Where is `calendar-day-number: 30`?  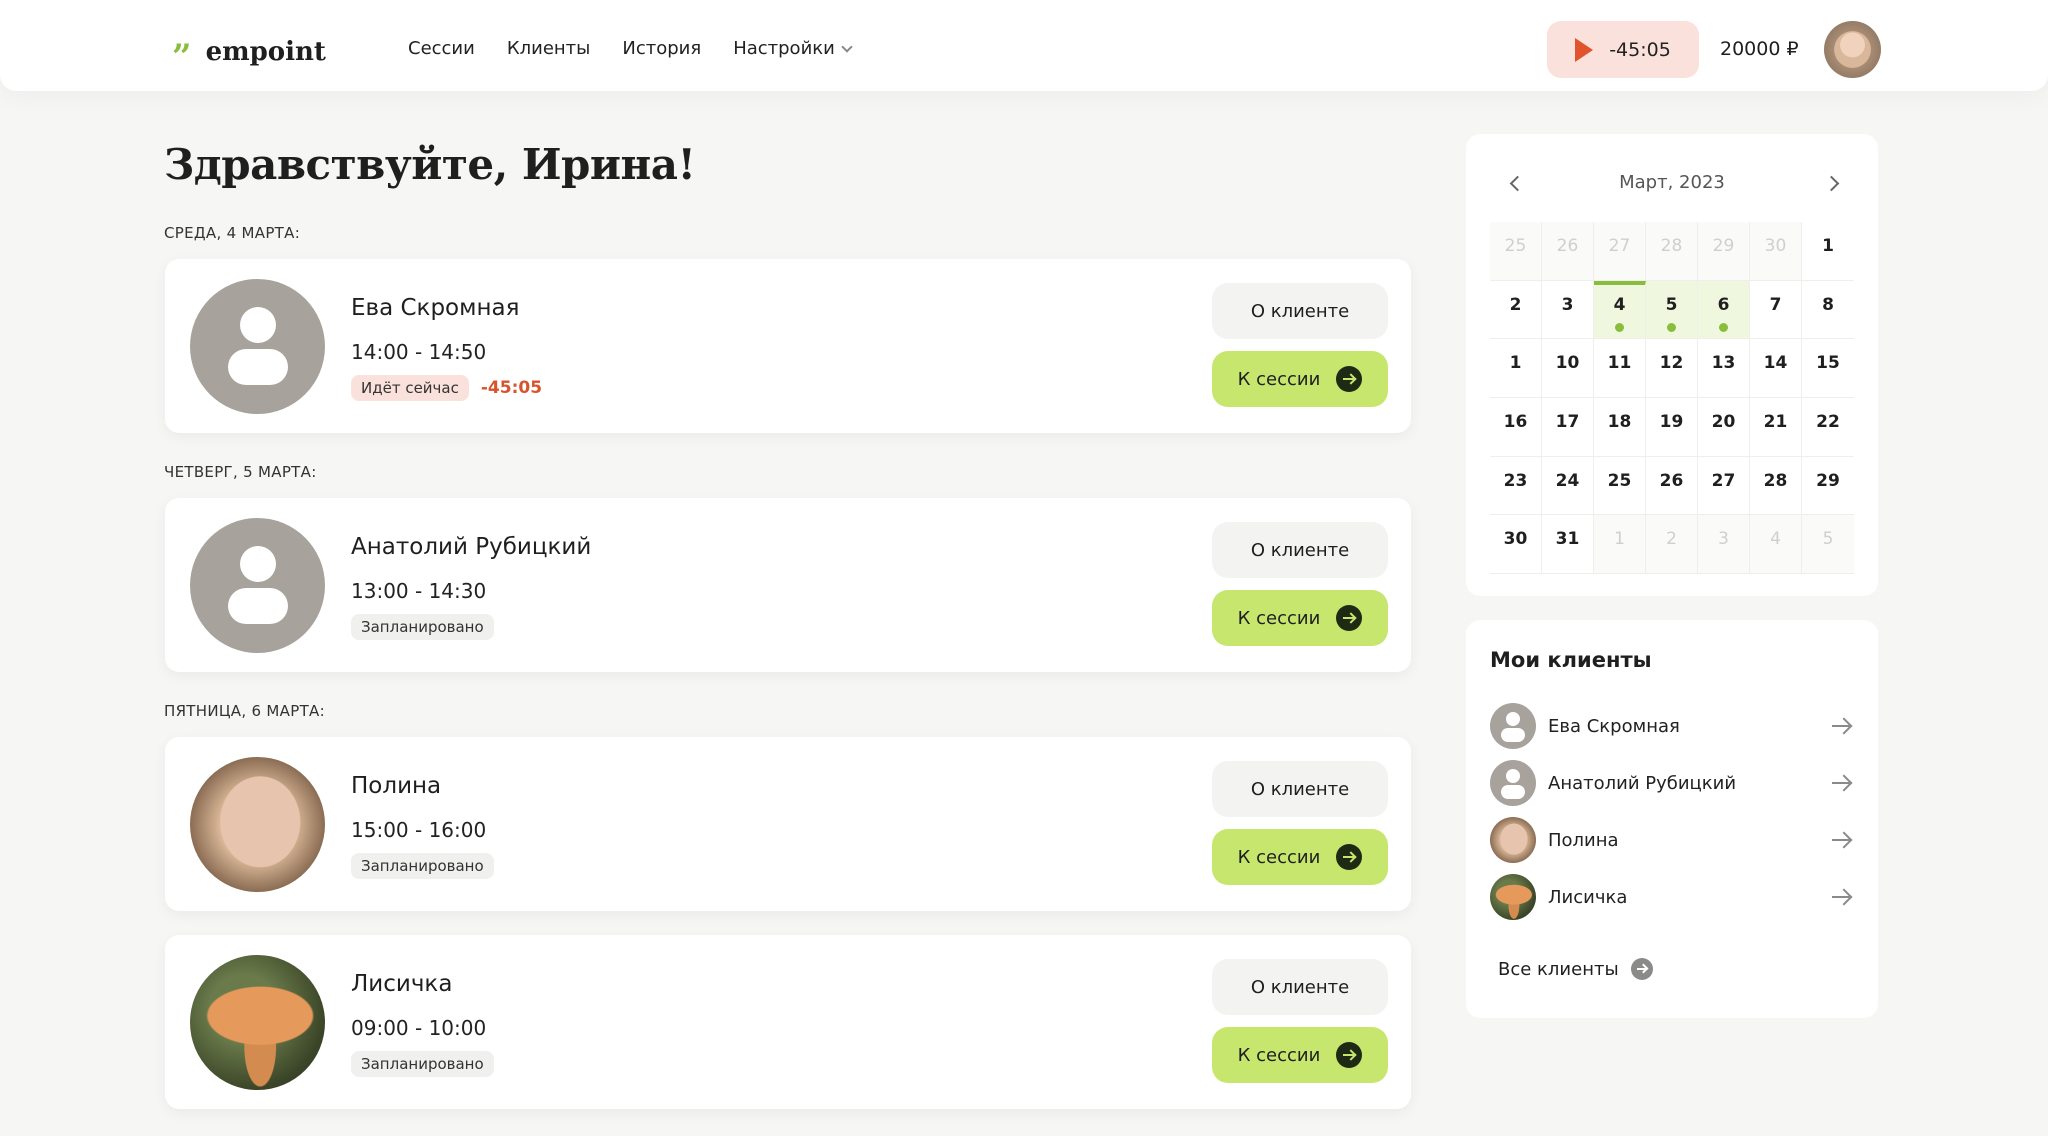
calendar-day-number: 30 is located at coordinates (1515, 539).